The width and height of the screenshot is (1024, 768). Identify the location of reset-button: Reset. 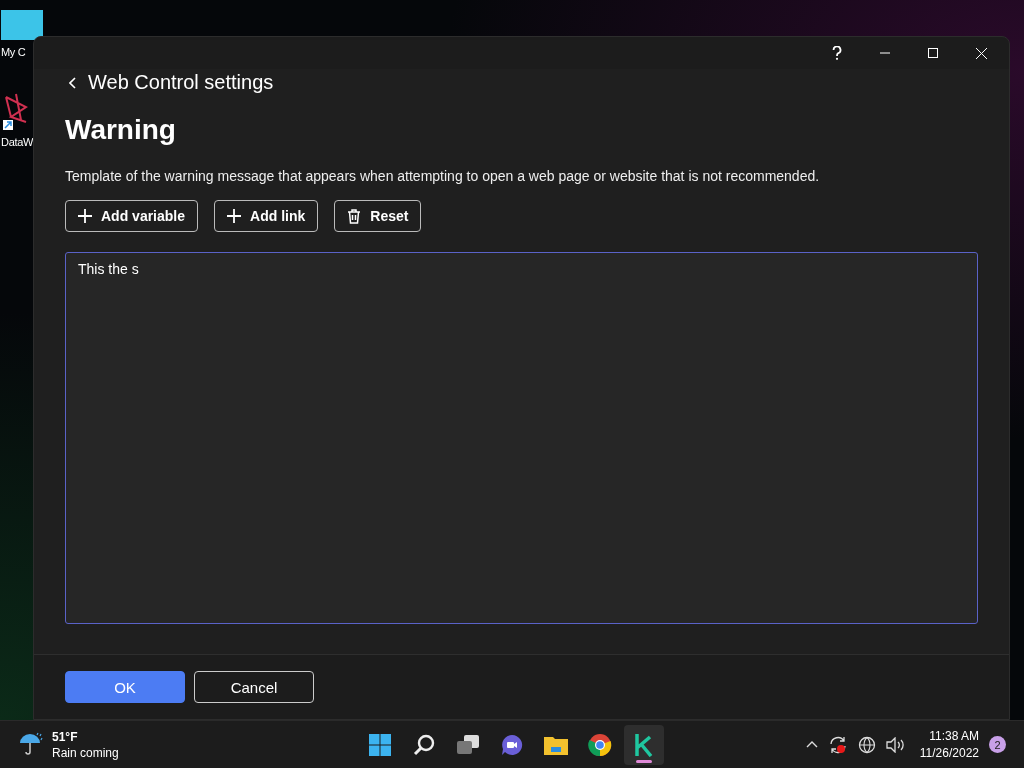
(378, 216).